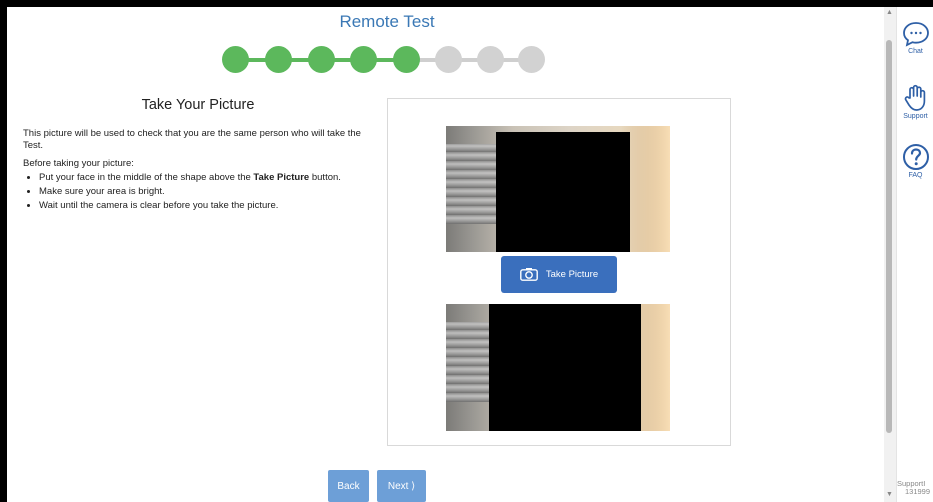  I want to click on instructions-before-label: Before taking your picture:, so click(78, 163).